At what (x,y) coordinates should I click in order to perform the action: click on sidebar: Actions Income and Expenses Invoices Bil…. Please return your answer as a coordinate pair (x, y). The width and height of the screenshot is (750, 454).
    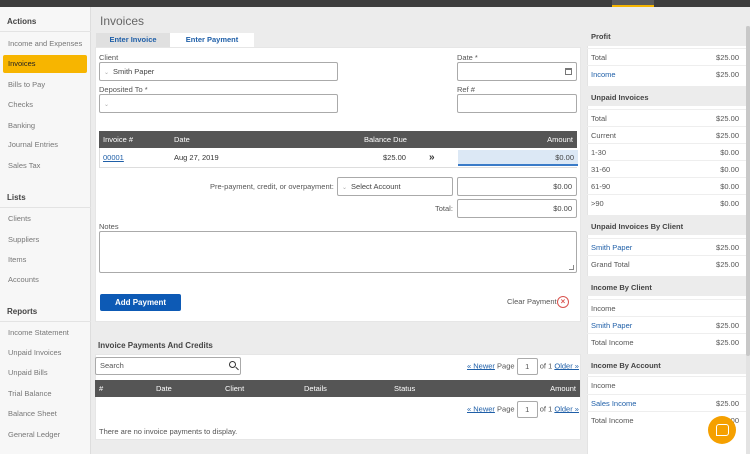
    Looking at the image, I should click on (45, 230).